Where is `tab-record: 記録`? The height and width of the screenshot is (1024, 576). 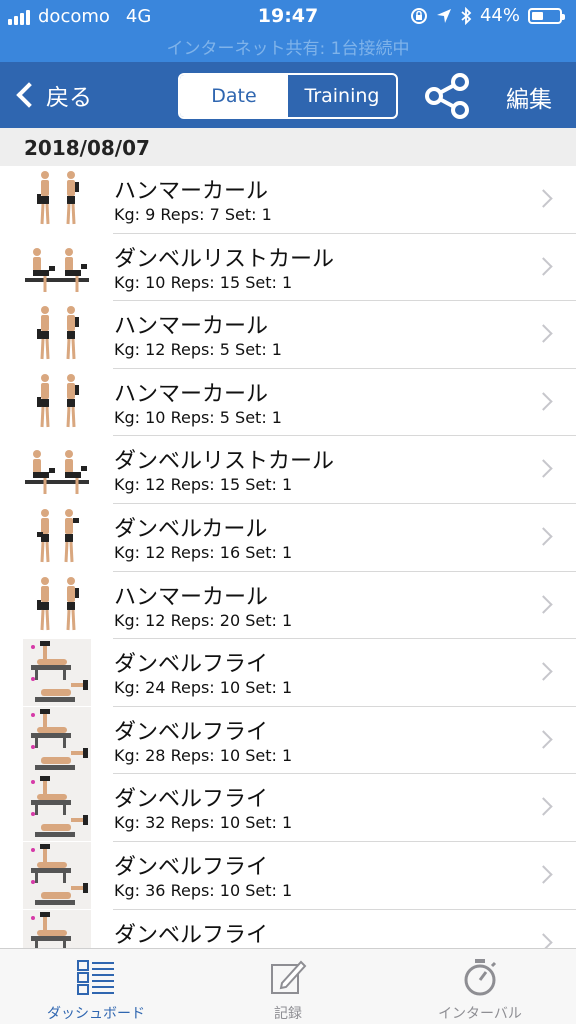 tab-record: 記録 is located at coordinates (288, 986).